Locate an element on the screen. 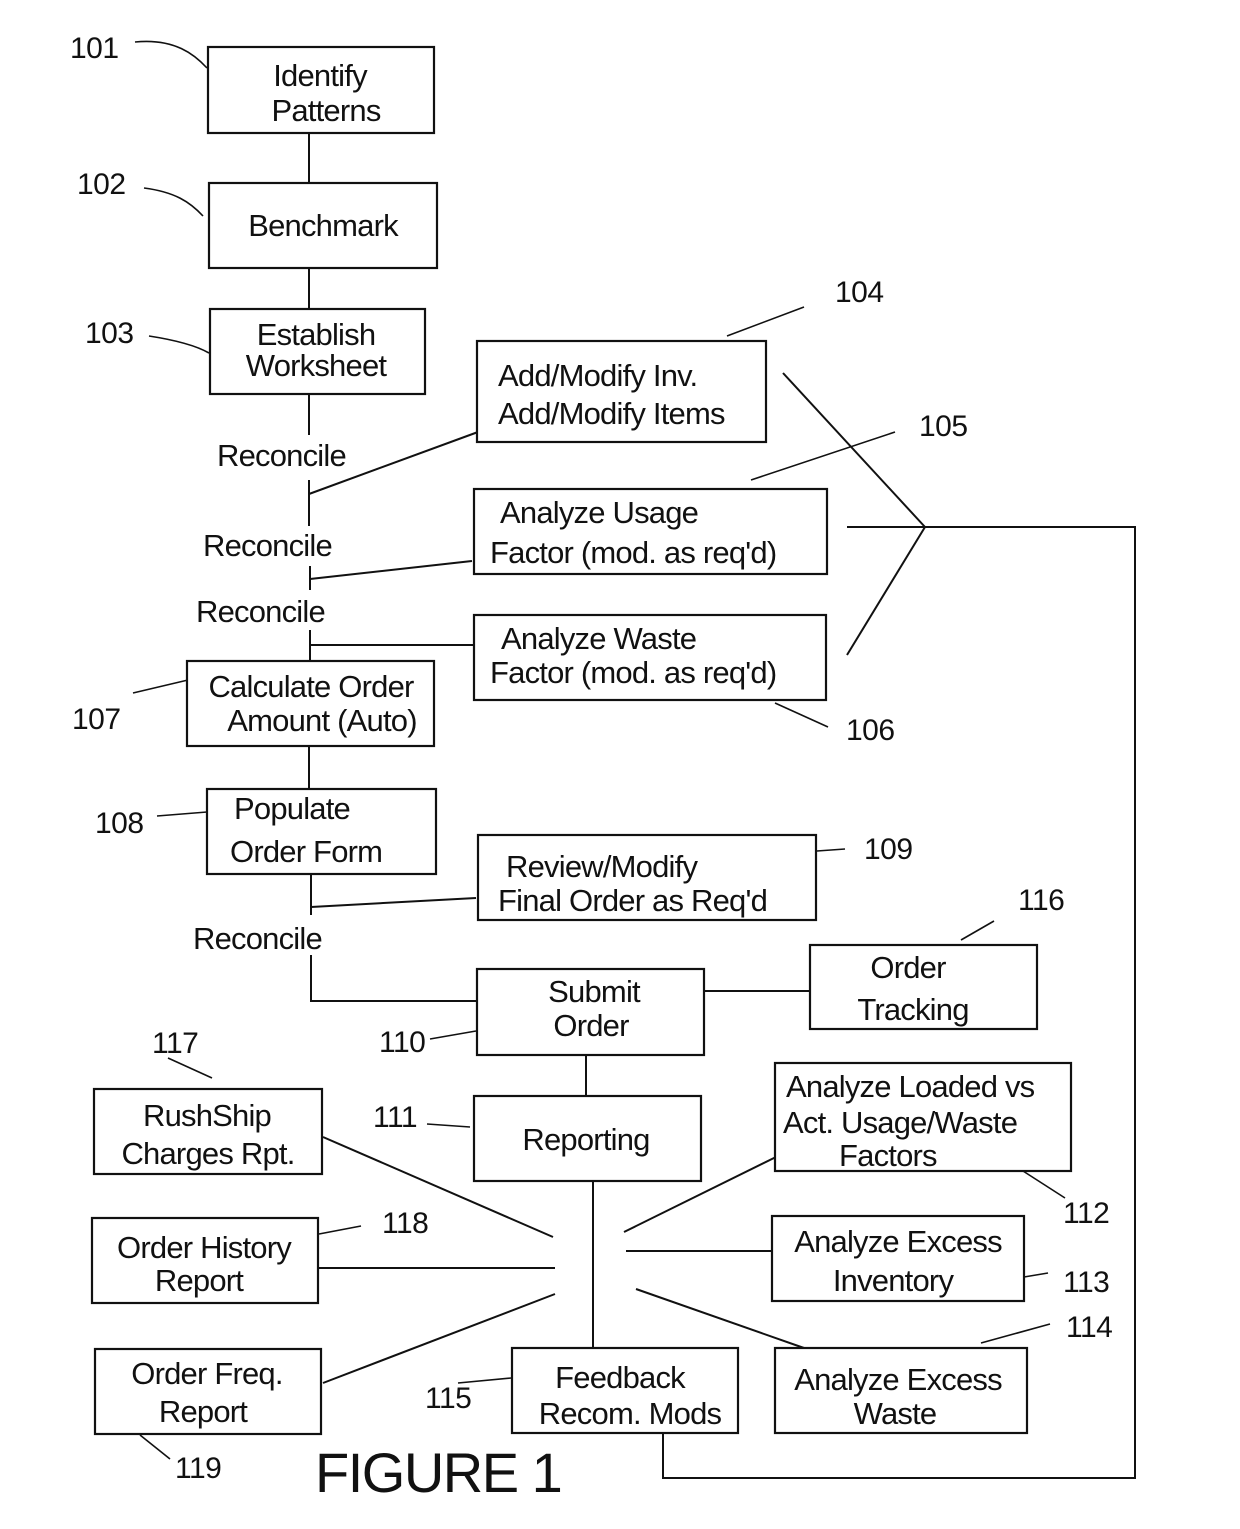  node-116-line-1: Order is located at coordinates (908, 967).